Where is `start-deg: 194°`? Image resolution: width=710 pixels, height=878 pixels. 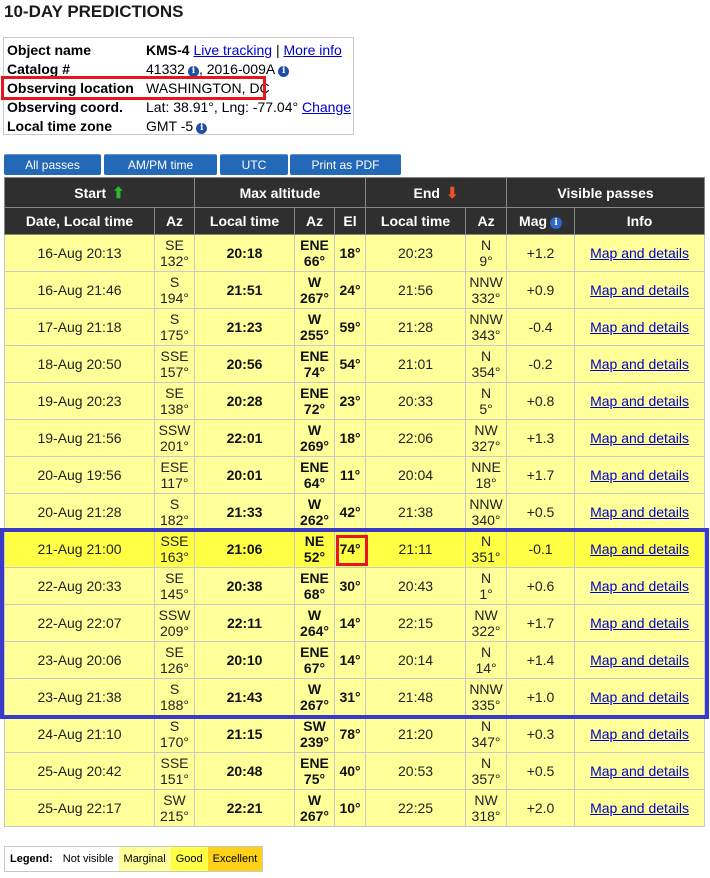
start-deg: 194° is located at coordinates (174, 298).